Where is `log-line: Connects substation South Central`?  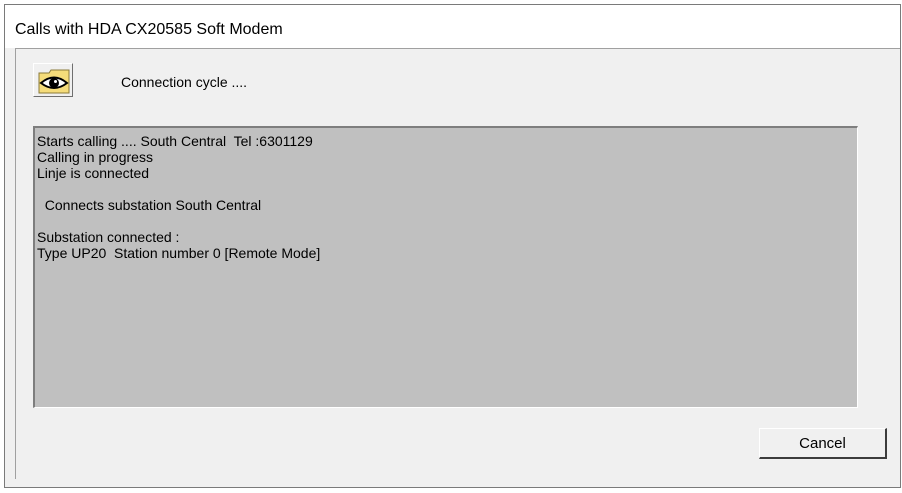 log-line: Connects substation South Central is located at coordinates (149, 205).